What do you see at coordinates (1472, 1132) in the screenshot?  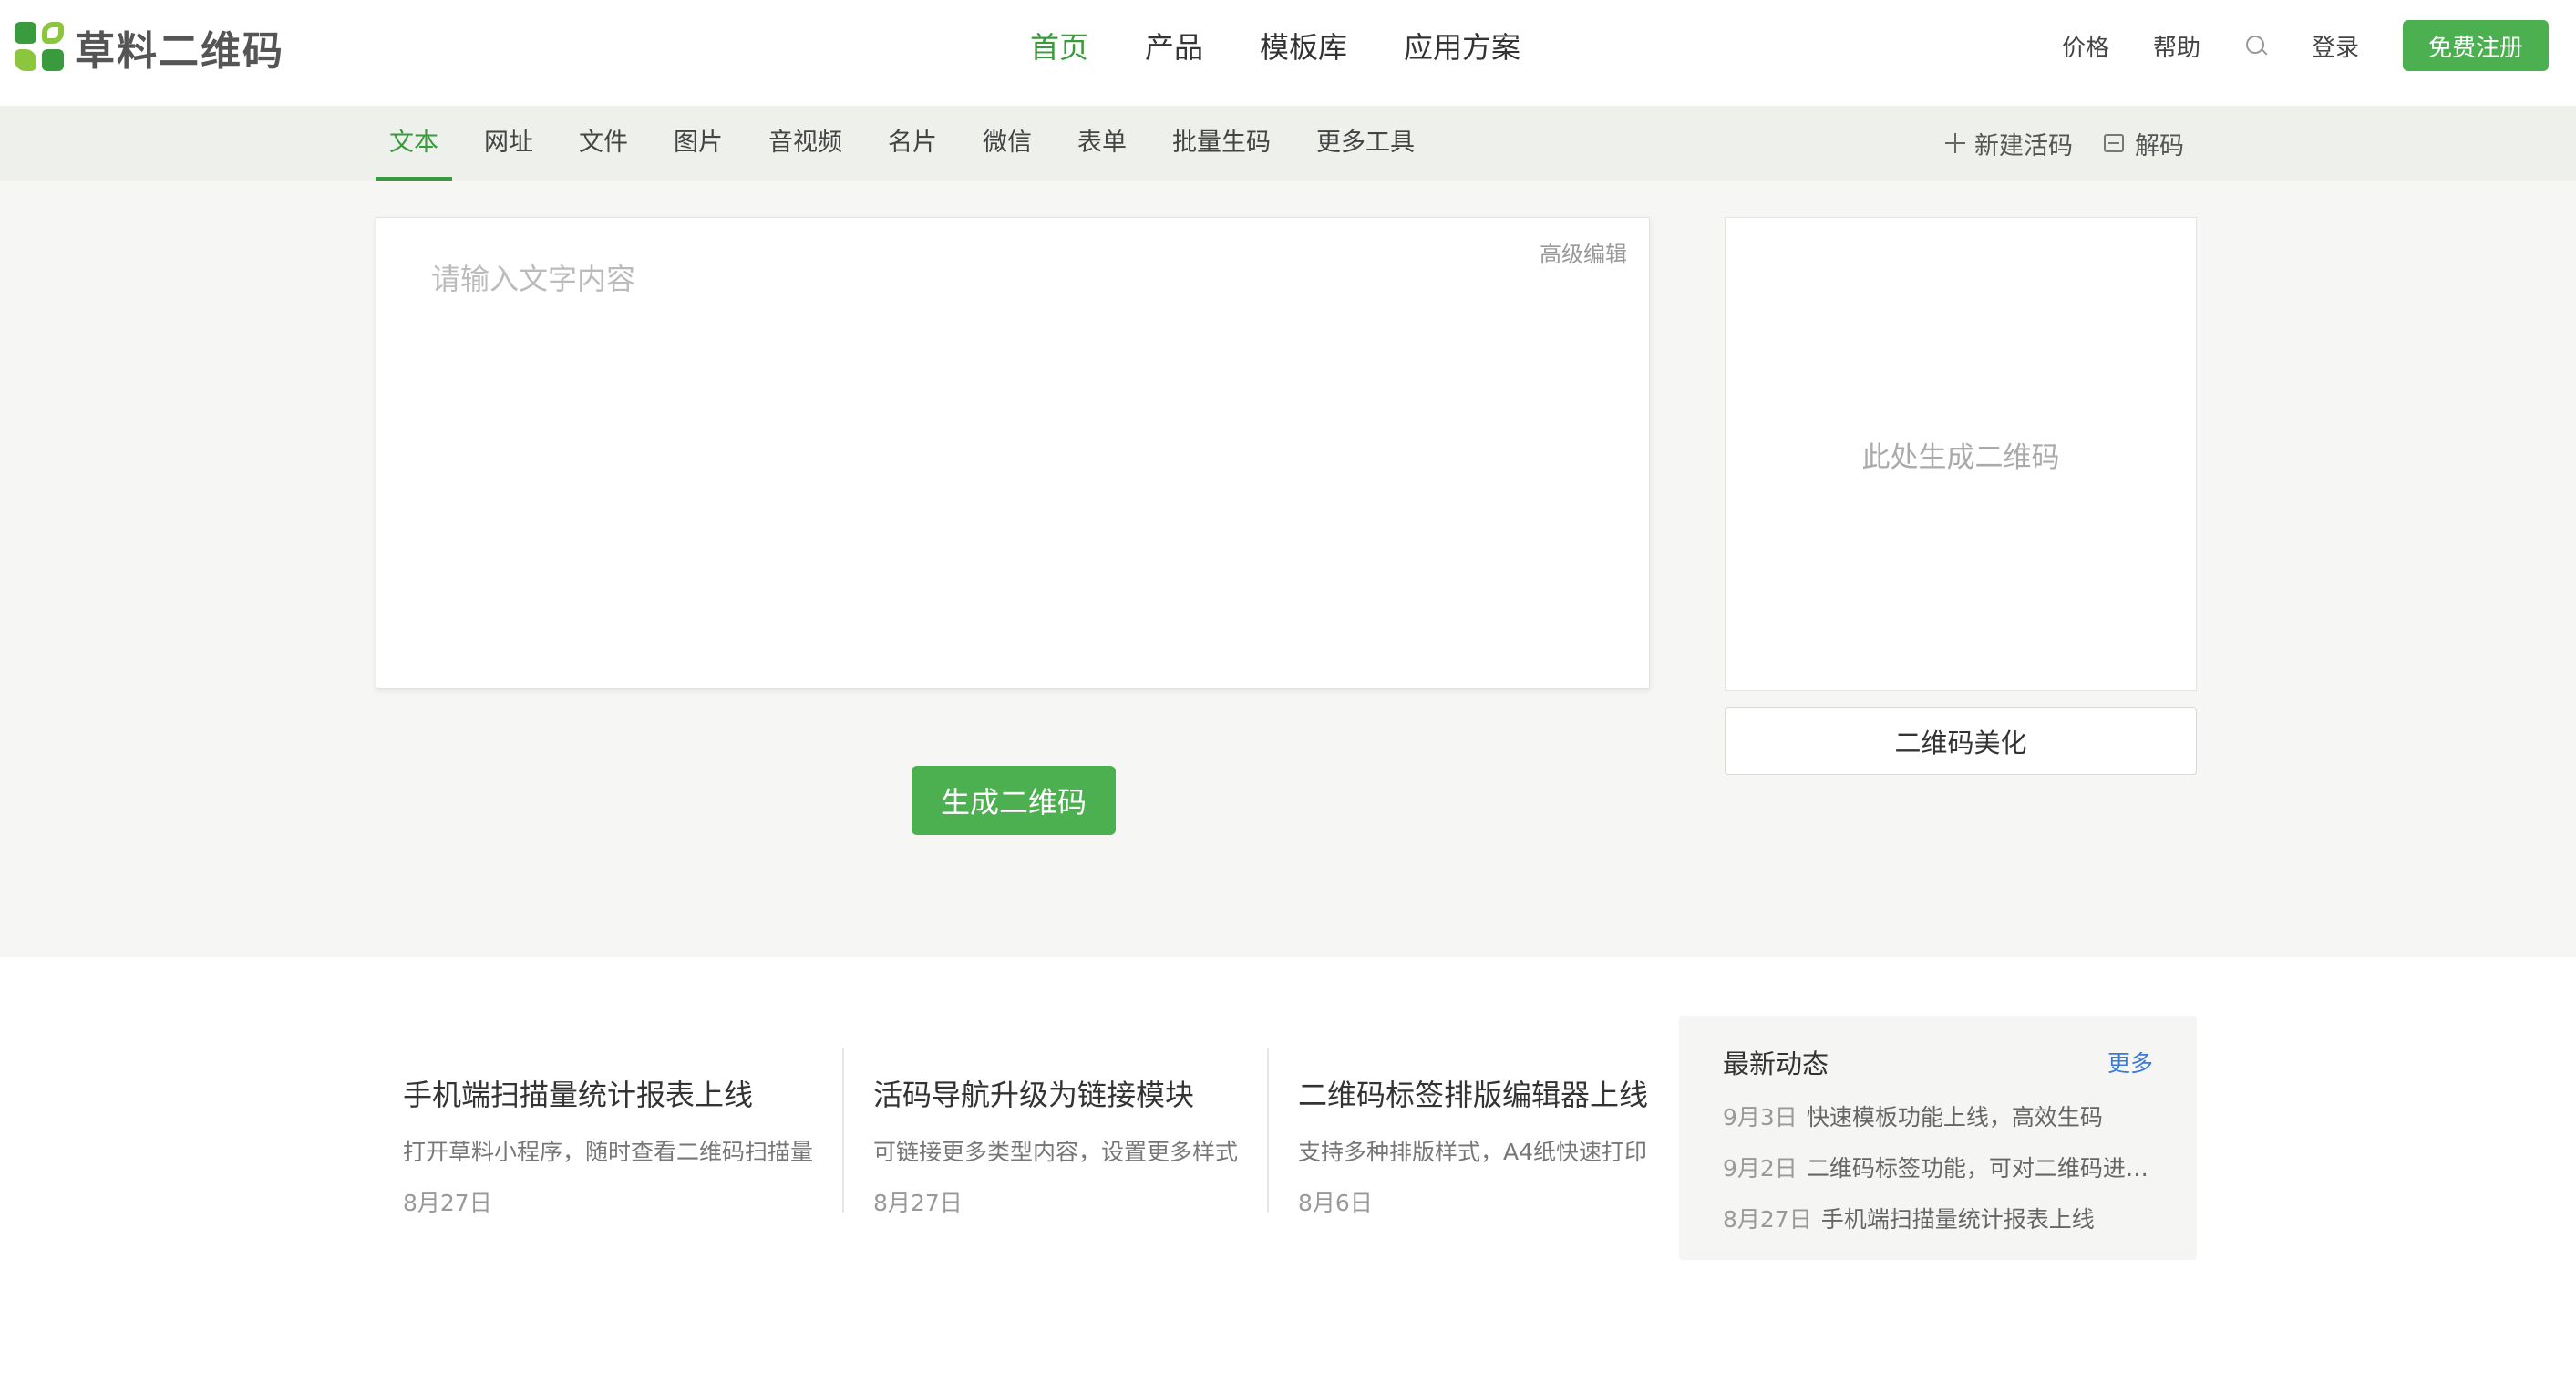 I see `news-item: 二维码标签排版编辑器上线 支持多种排版样式，A4纸快速打印 8月6日` at bounding box center [1472, 1132].